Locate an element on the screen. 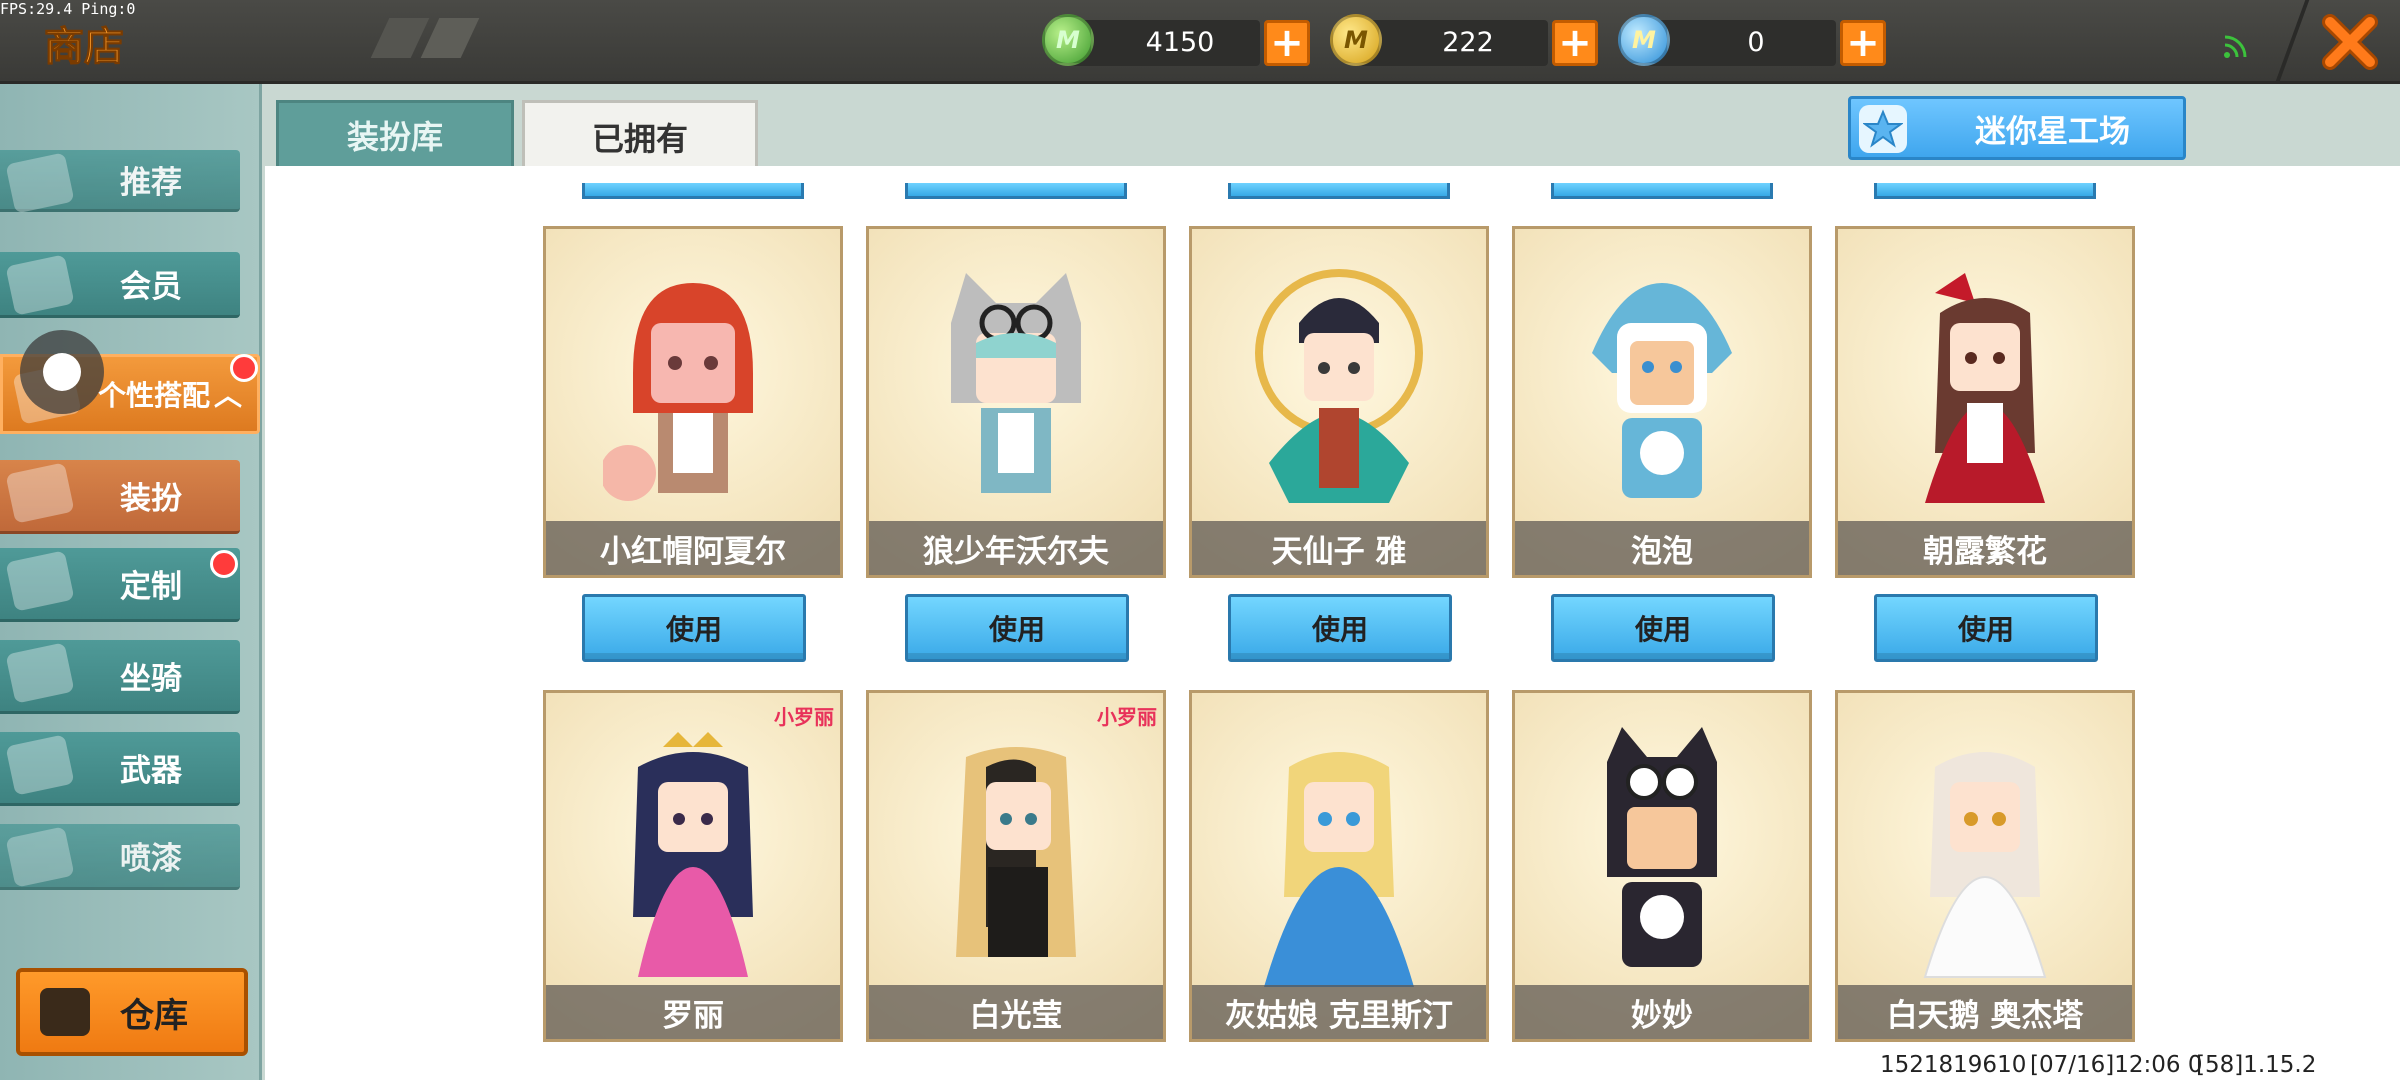  outfit-card: 小罗丽 罗丽 is located at coordinates (693, 866).